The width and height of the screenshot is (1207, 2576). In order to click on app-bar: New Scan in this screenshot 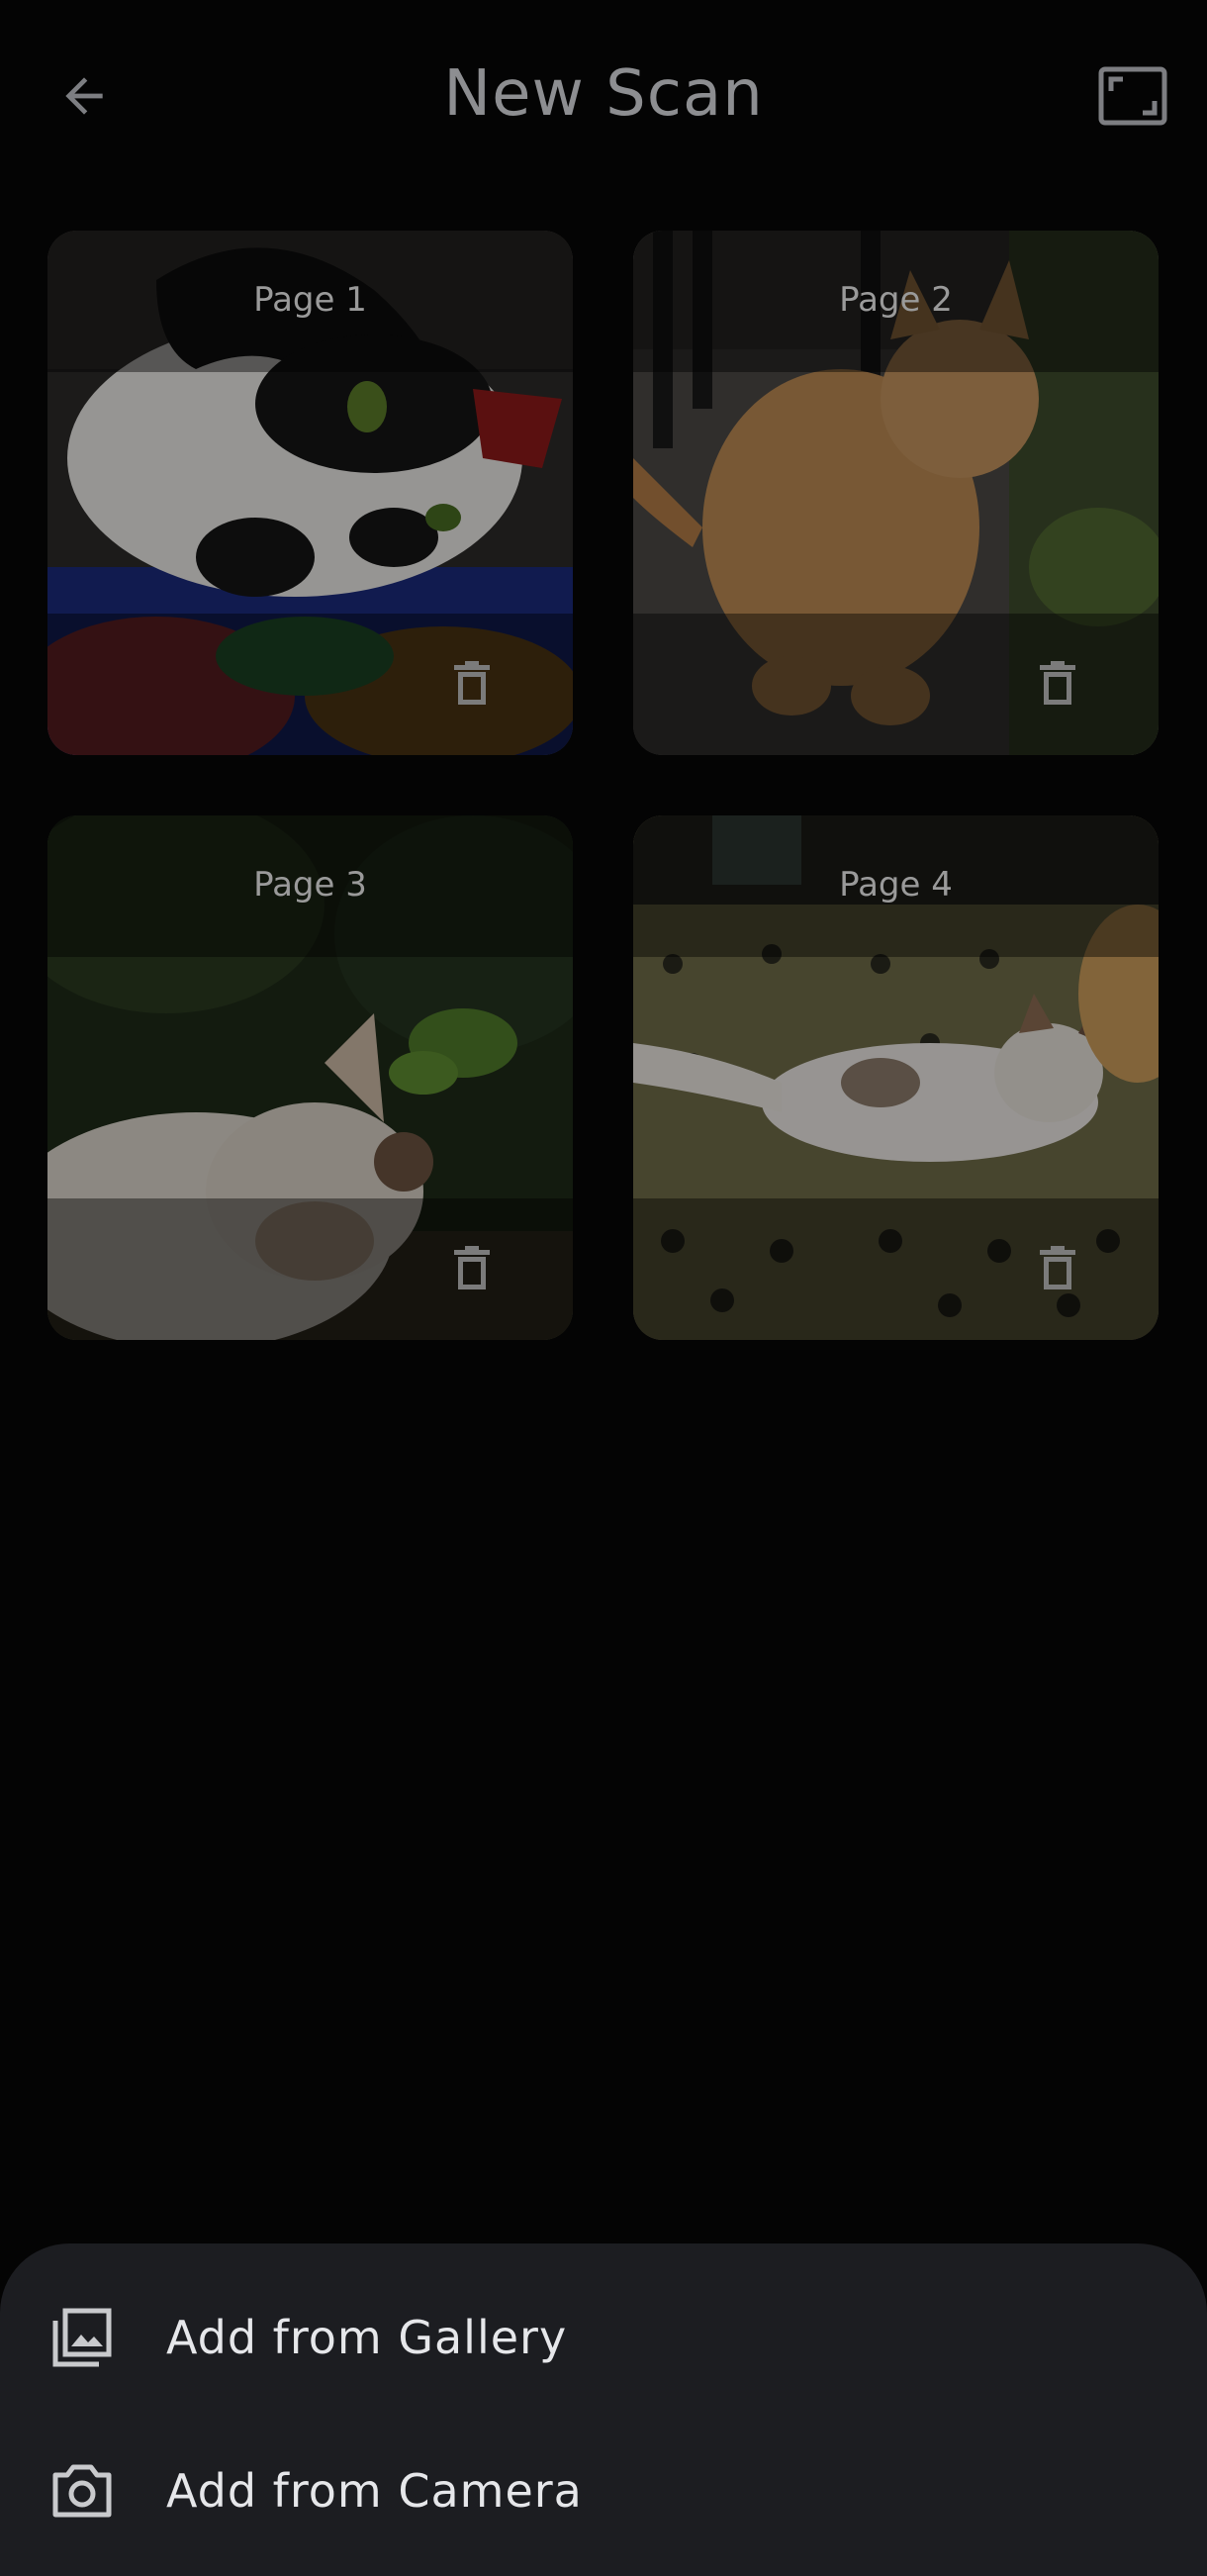, I will do `click(603, 99)`.